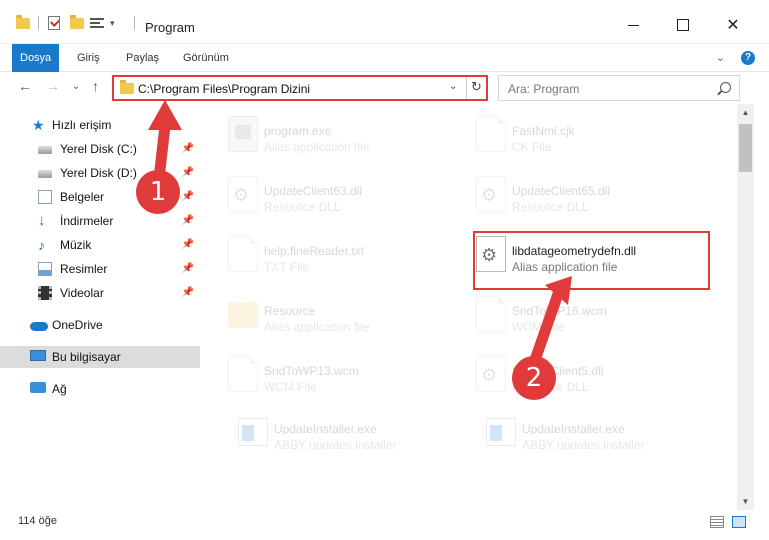 The image size is (769, 540). Describe the element at coordinates (534, 378) in the screenshot. I see `annotation-marker-2: 2` at that location.